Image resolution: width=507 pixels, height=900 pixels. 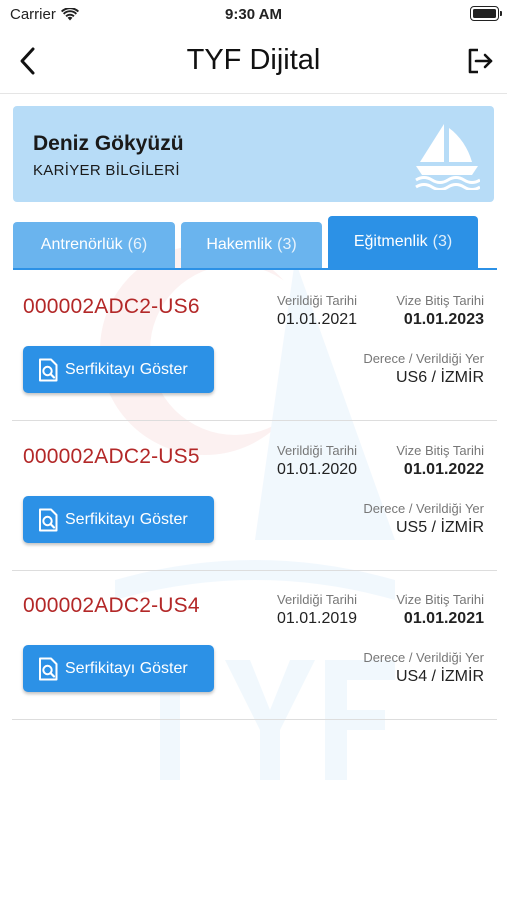 I want to click on tab-label: Eğitmenlik, so click(x=390, y=241).